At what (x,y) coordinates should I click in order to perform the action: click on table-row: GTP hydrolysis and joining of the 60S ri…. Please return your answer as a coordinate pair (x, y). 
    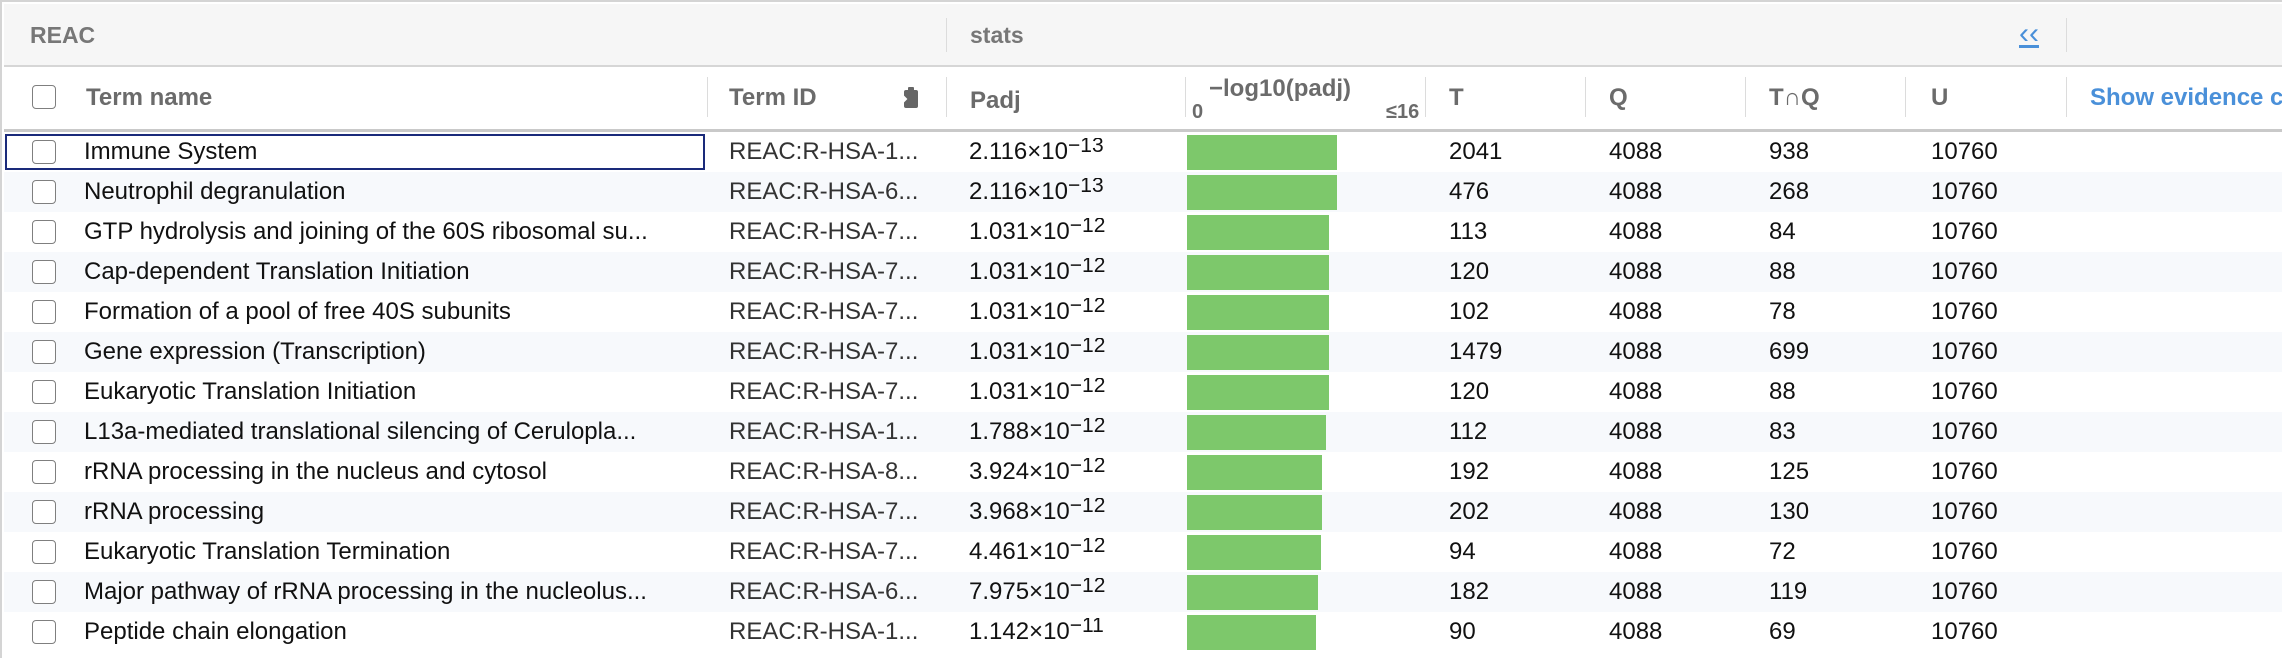
    Looking at the image, I should click on (1143, 232).